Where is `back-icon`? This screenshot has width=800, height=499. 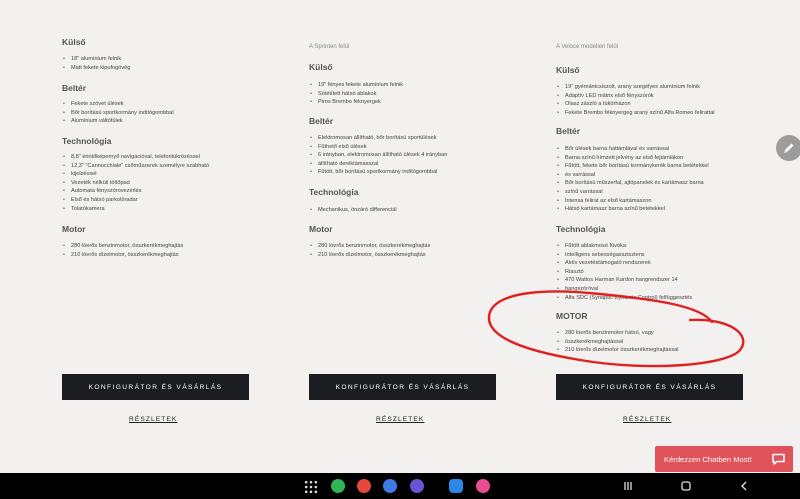
back-icon is located at coordinates (744, 486).